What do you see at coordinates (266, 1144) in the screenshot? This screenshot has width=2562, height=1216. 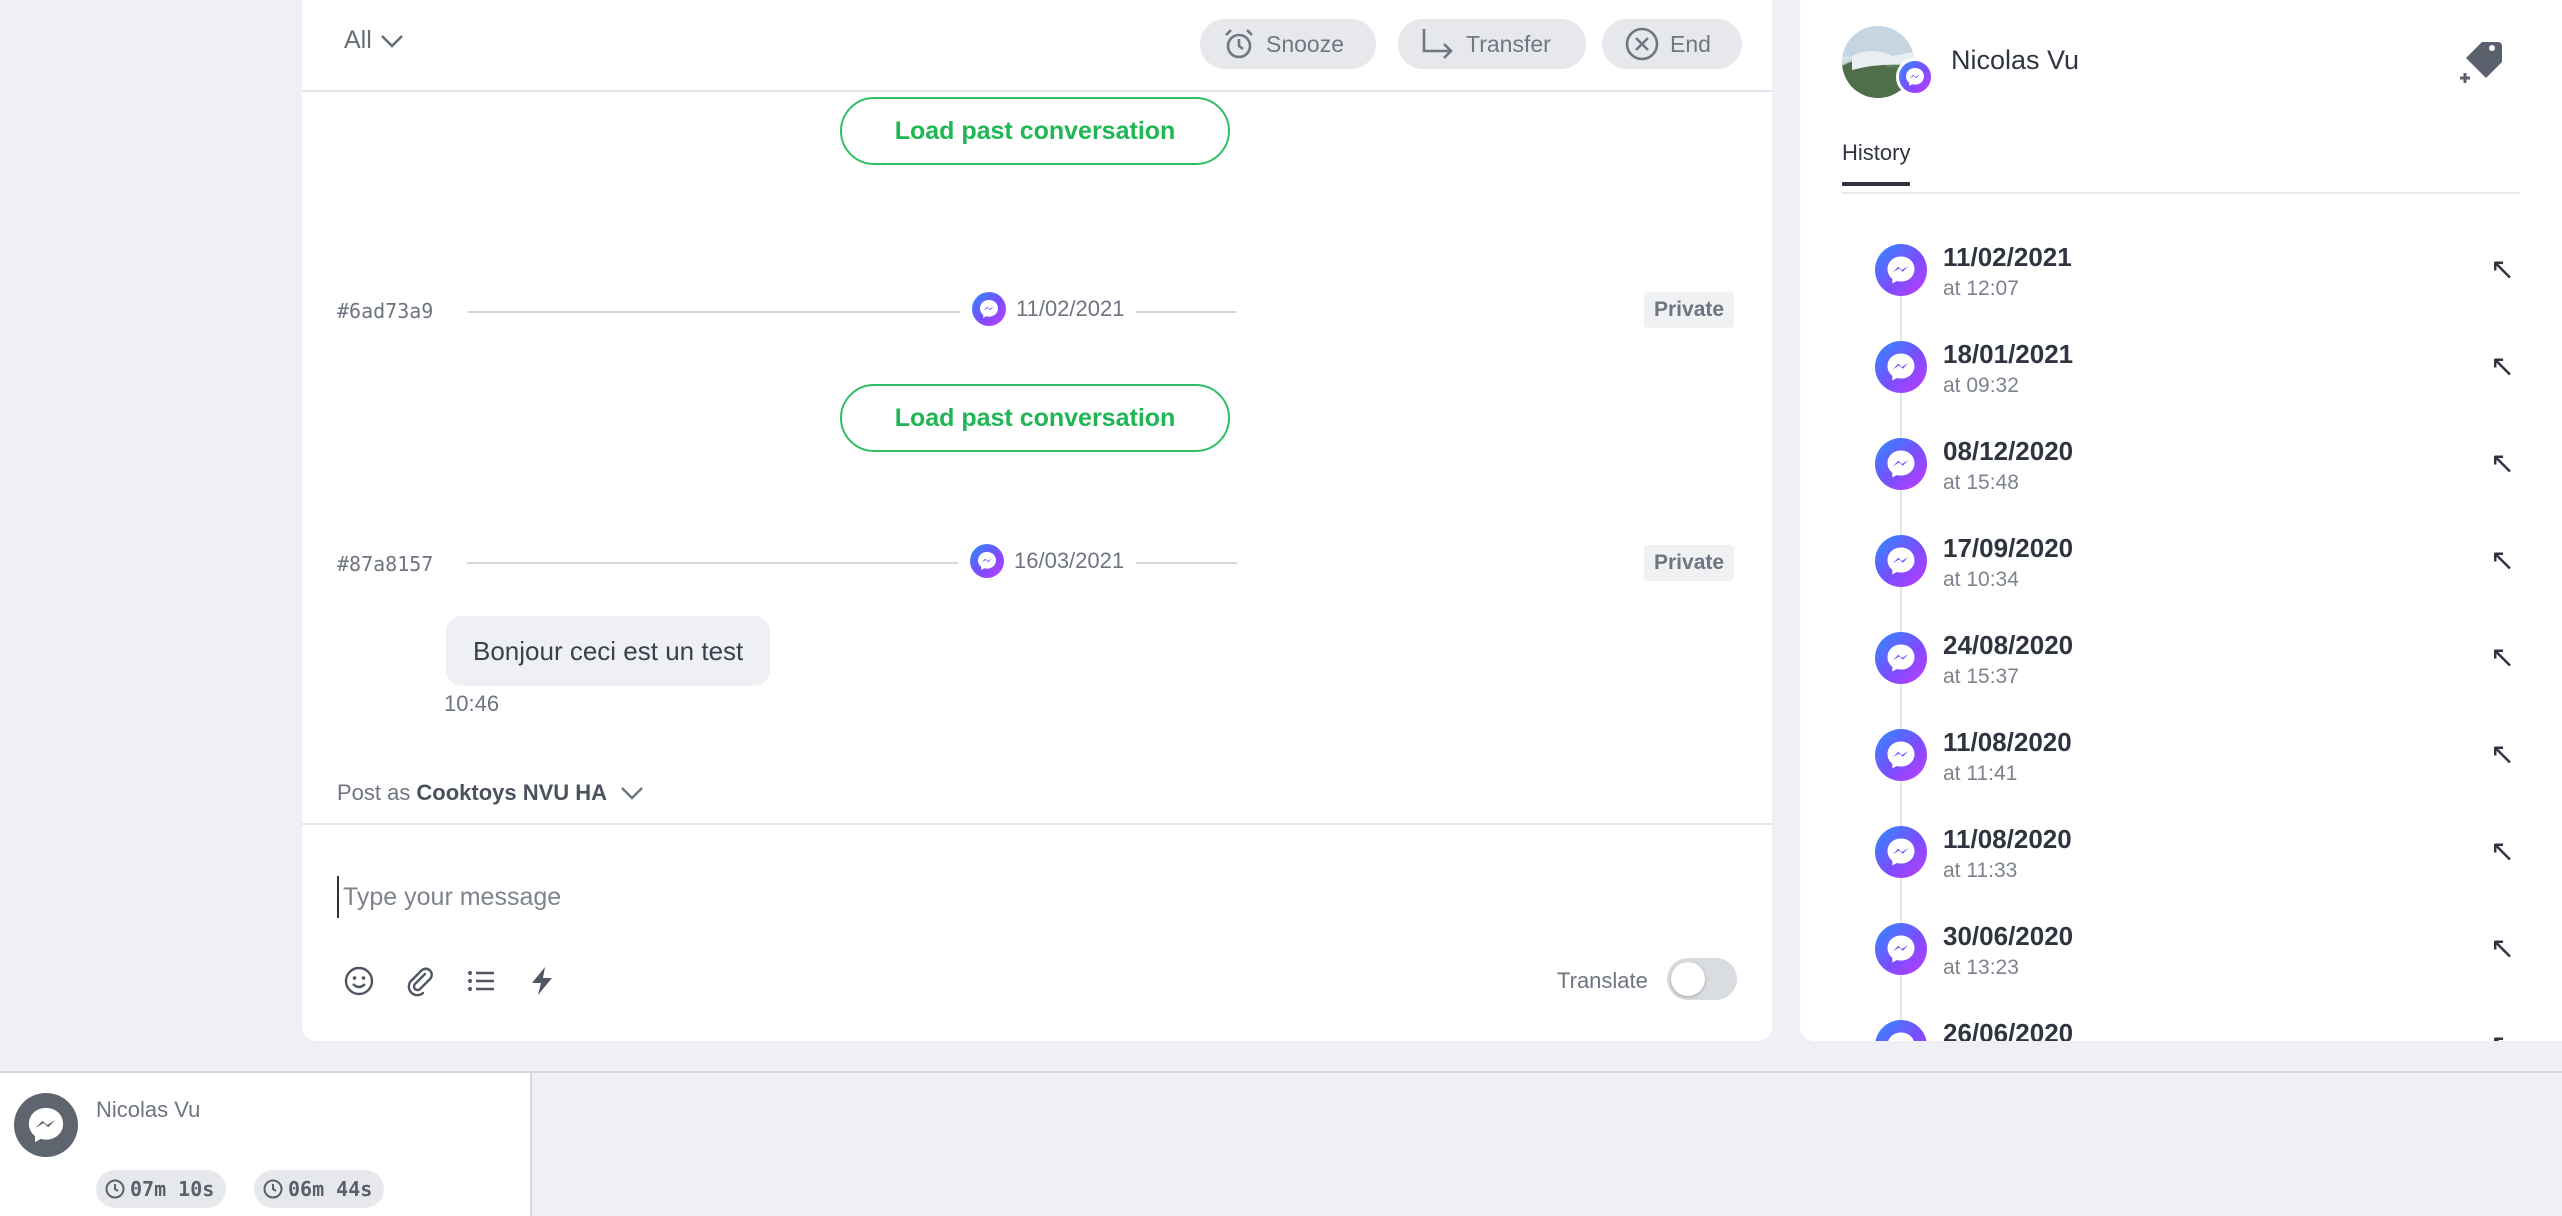 I see `queued-conversation-card: Nicolas Vu 07m 10s 06m 44s` at bounding box center [266, 1144].